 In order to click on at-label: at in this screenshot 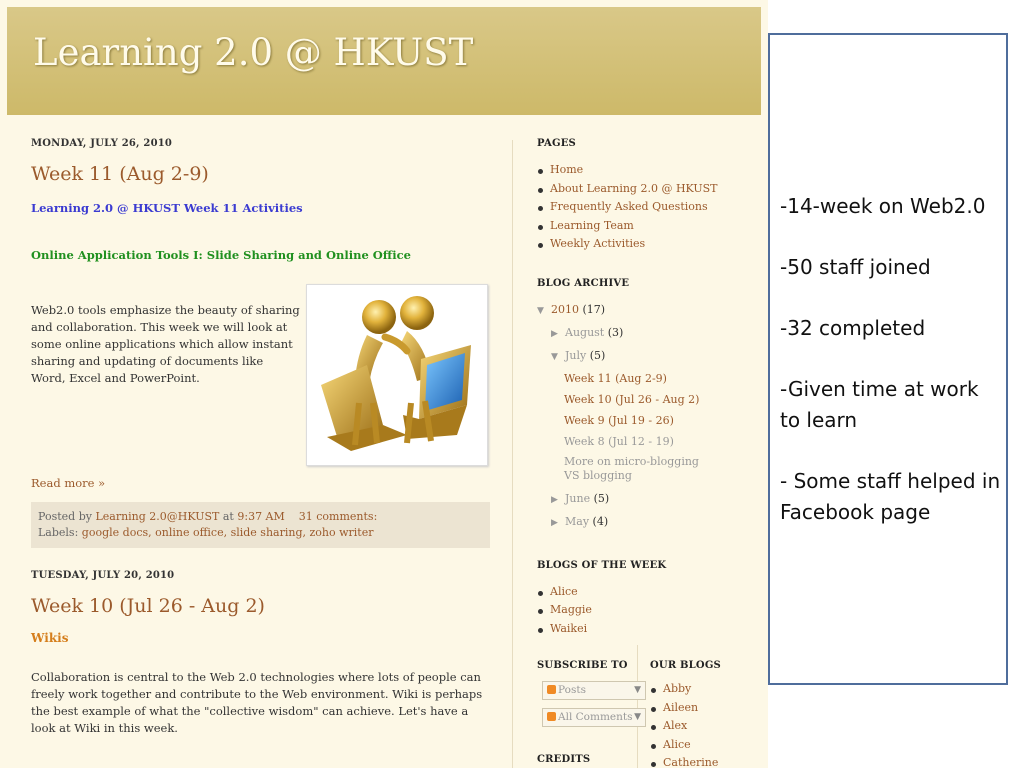, I will do `click(228, 516)`.